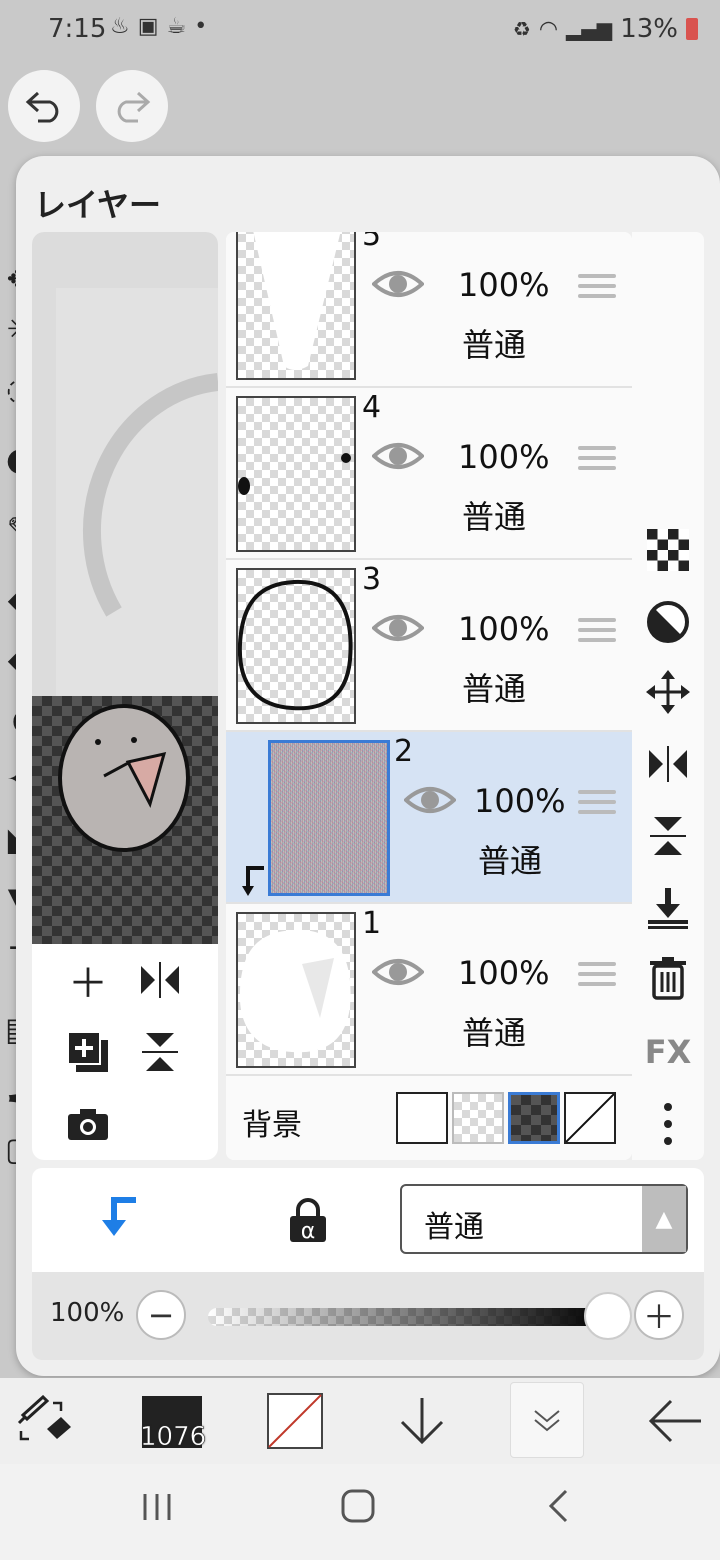  I want to click on layer-4-drawing, so click(294, 474).